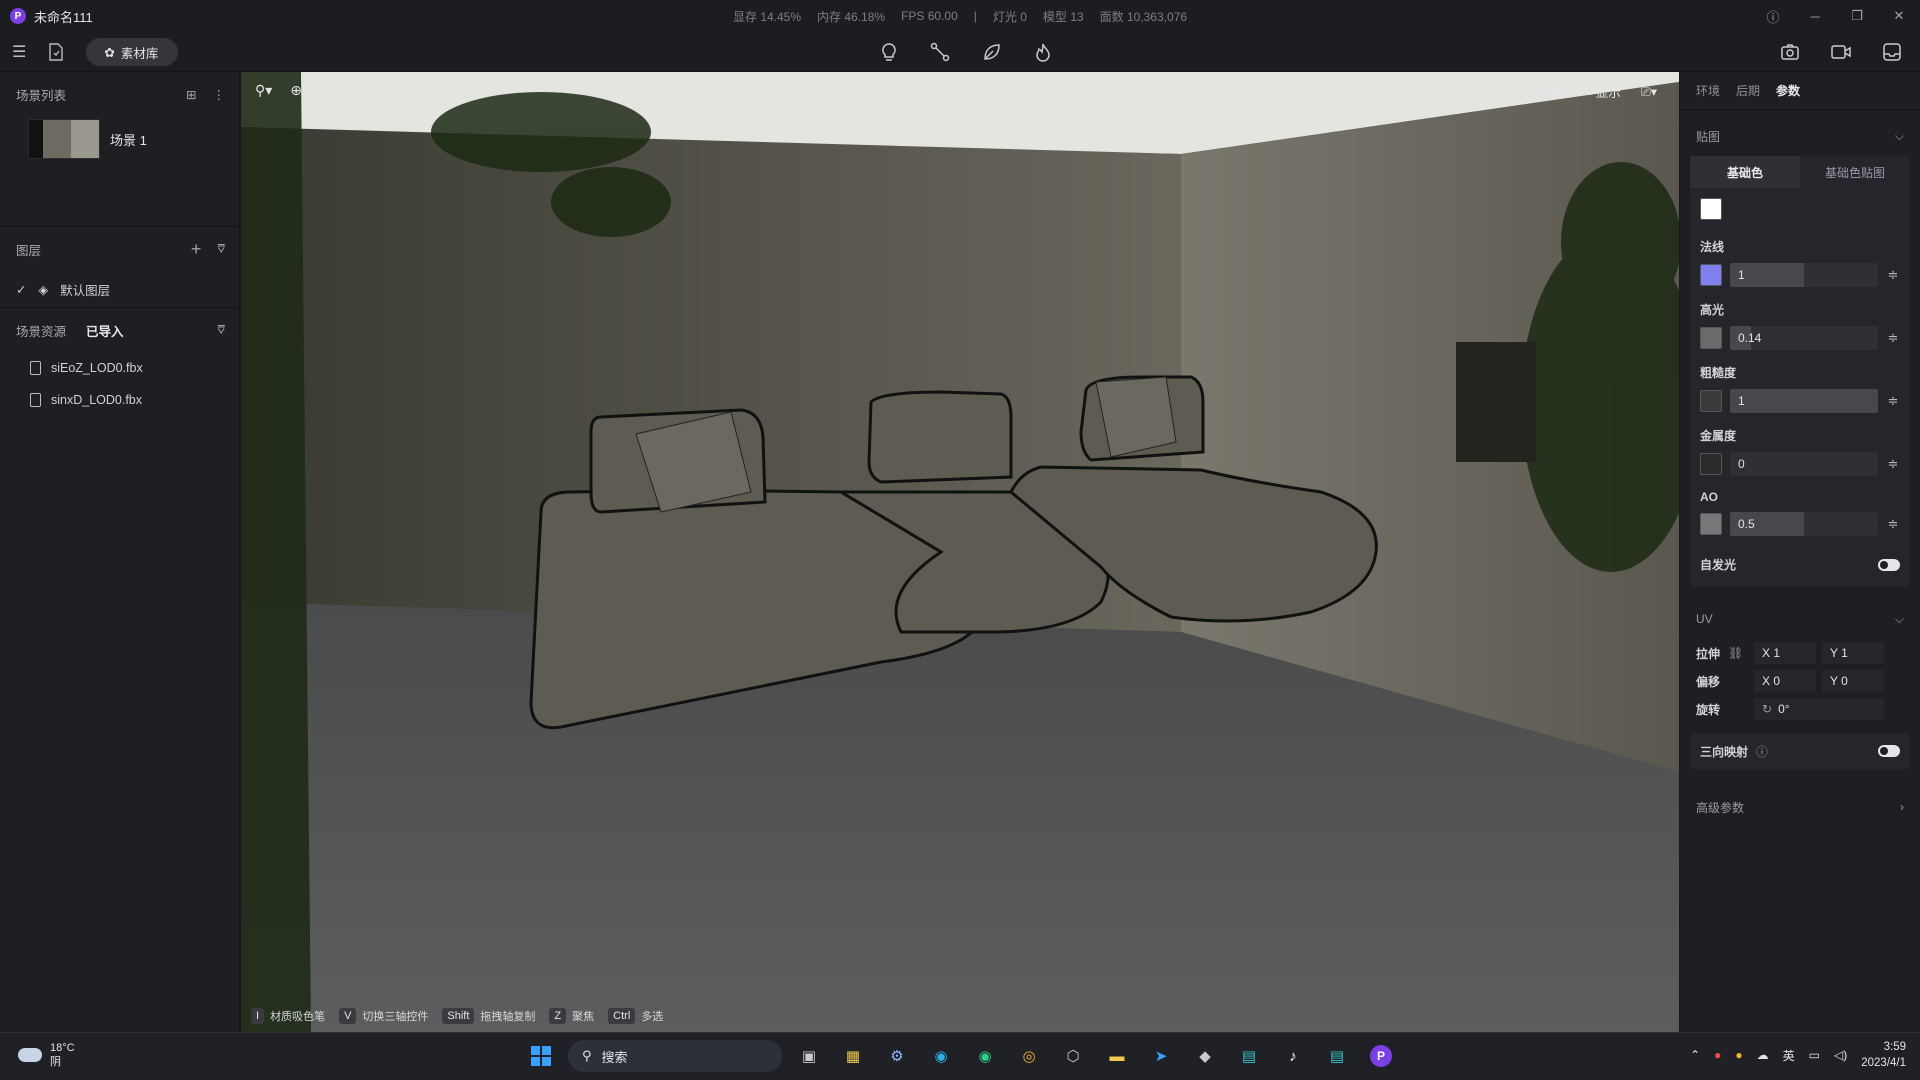 This screenshot has height=1080, width=1920. Describe the element at coordinates (1205, 1056) in the screenshot. I see `sketchup-icon: ◆` at that location.